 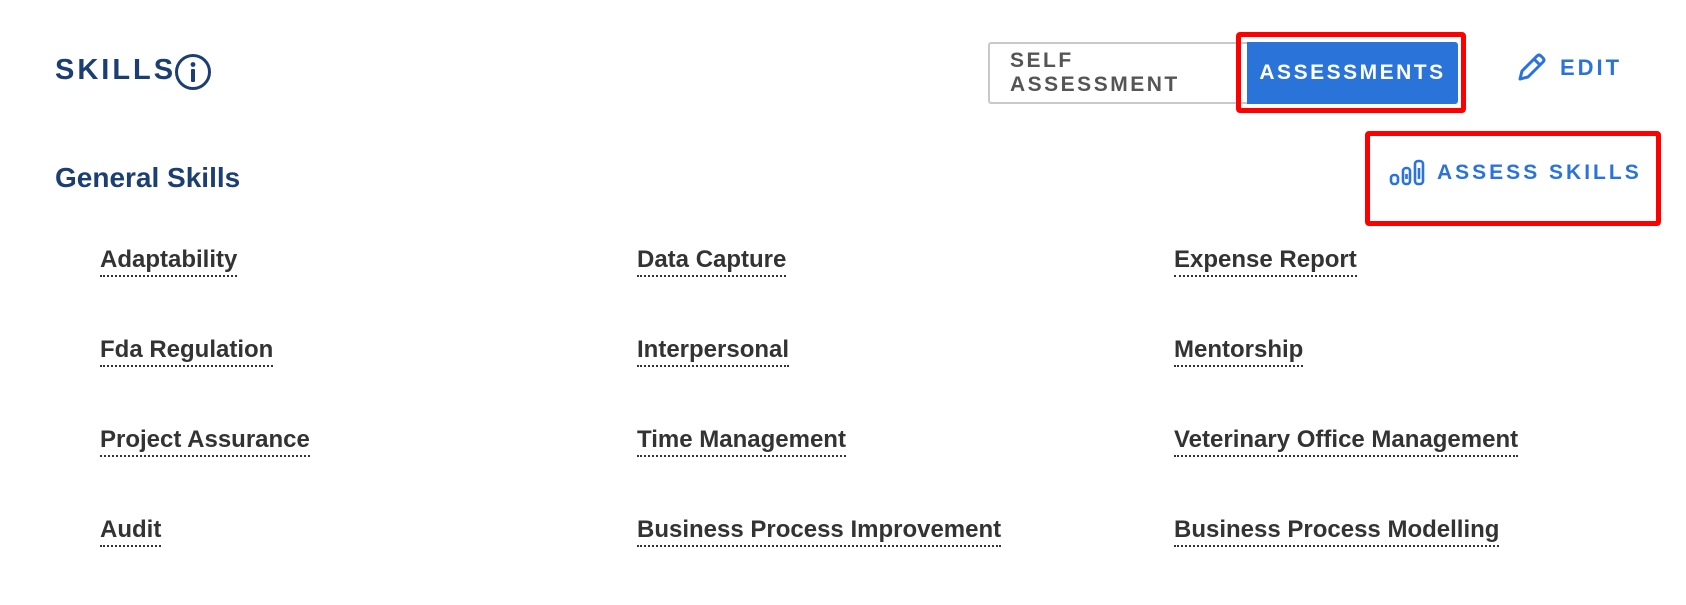 I want to click on skill-link: Mentorship, so click(x=1239, y=351).